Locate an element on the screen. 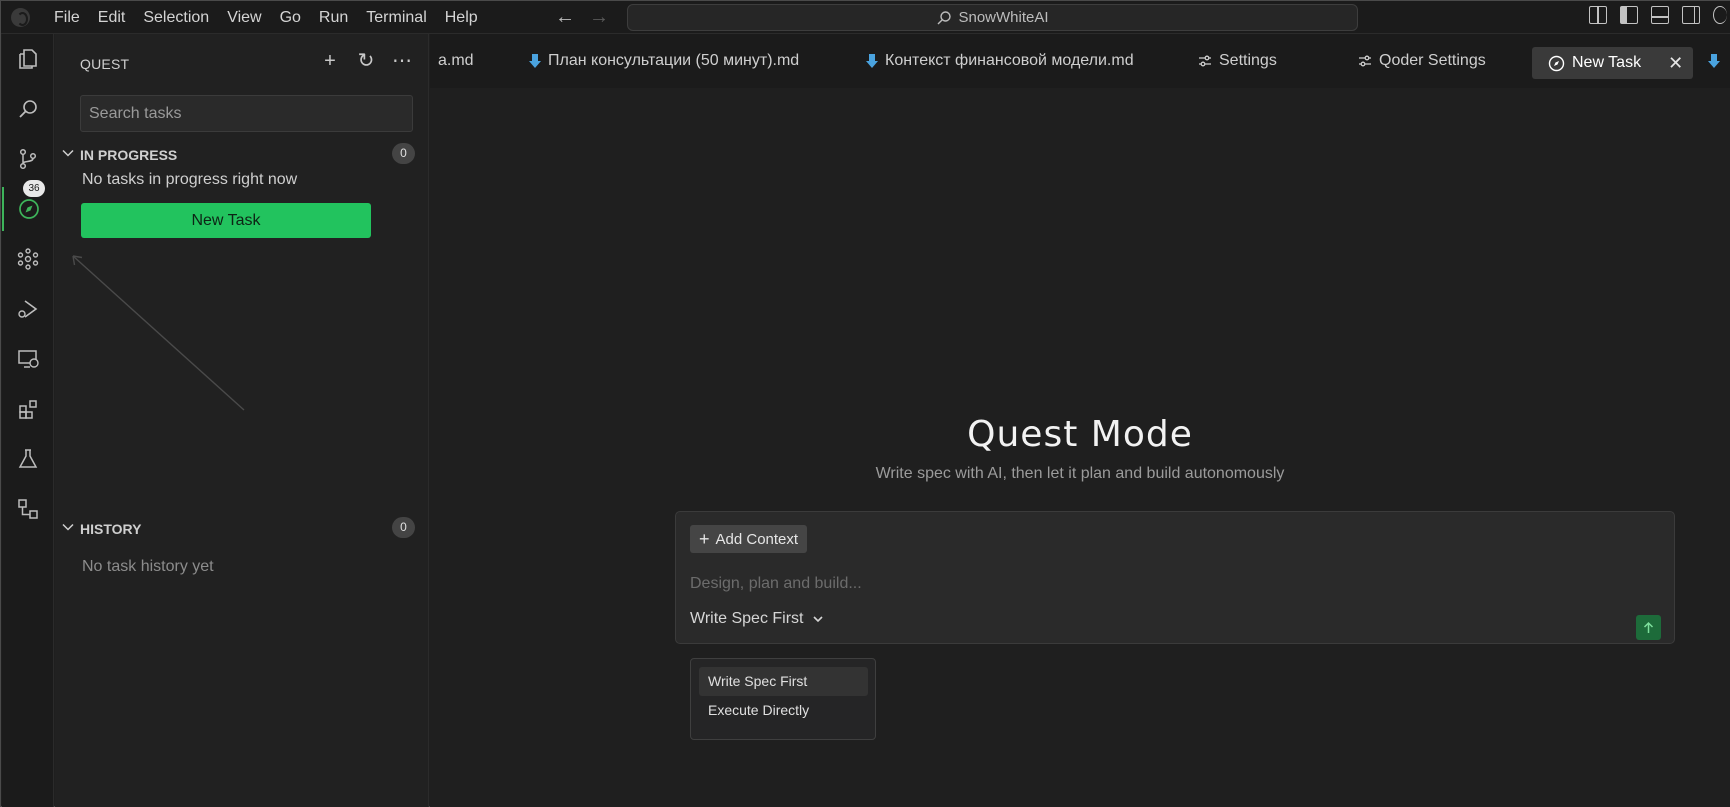 This screenshot has width=1730, height=807. task-composer: + Add Context Write Spec First is located at coordinates (1175, 577).